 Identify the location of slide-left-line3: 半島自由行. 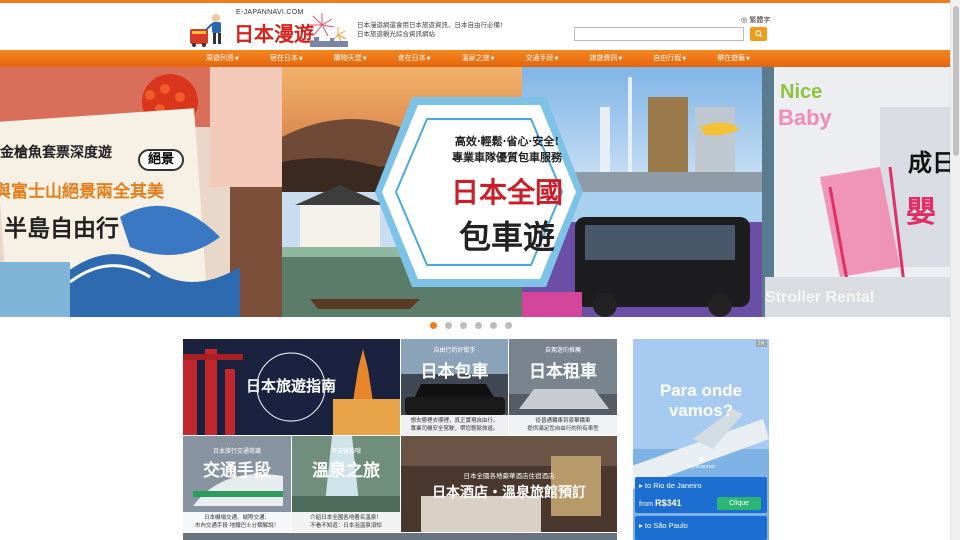
(61, 228).